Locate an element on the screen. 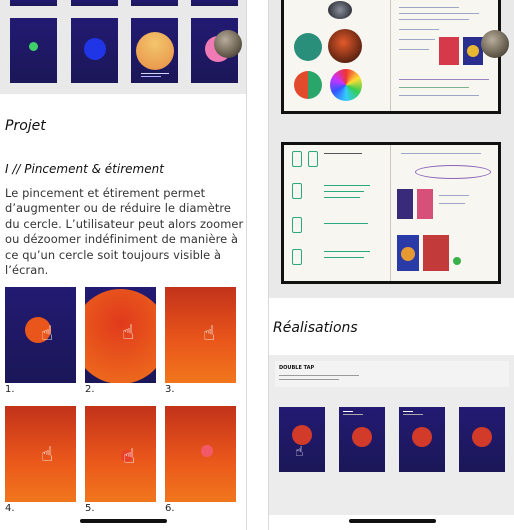 This screenshot has height=530, width=514. notebook-top-frame is located at coordinates (391, 64).